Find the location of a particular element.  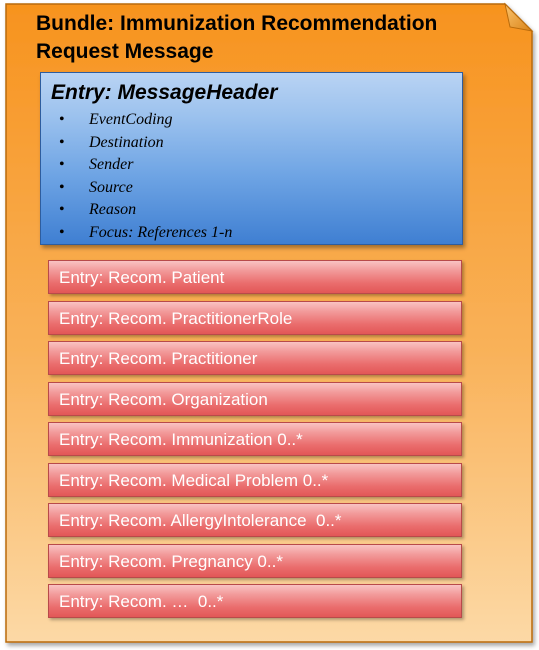

entry-allergy-intolerance: Entry: Recom. AllergyIntolerance 0..* is located at coordinates (255, 520).